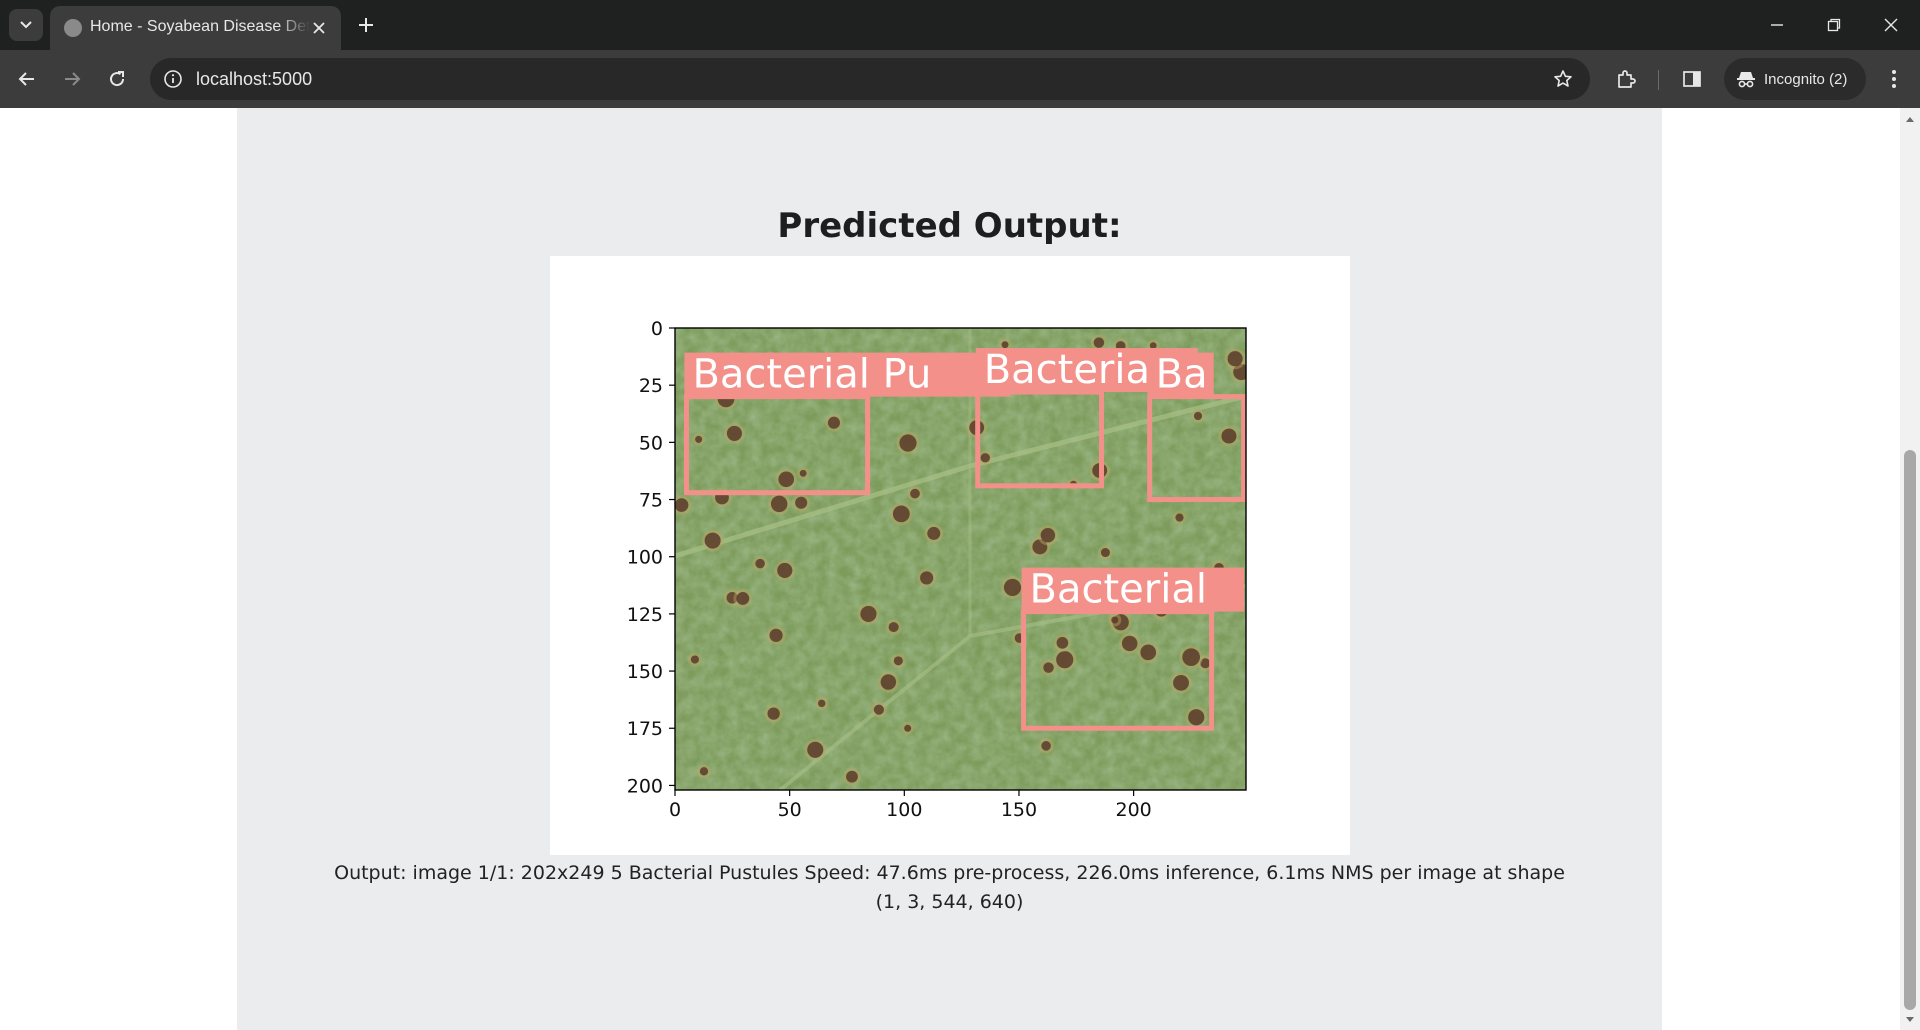 The image size is (1920, 1030). I want to click on tab-close-button, so click(319, 28).